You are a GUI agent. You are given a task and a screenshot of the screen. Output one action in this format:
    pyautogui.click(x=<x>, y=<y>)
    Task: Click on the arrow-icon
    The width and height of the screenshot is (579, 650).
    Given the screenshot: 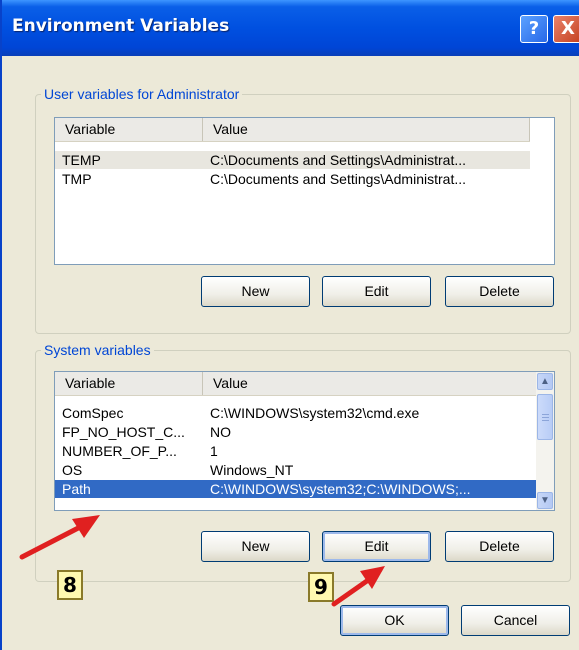 What is the action you would take?
    pyautogui.click(x=202, y=561)
    